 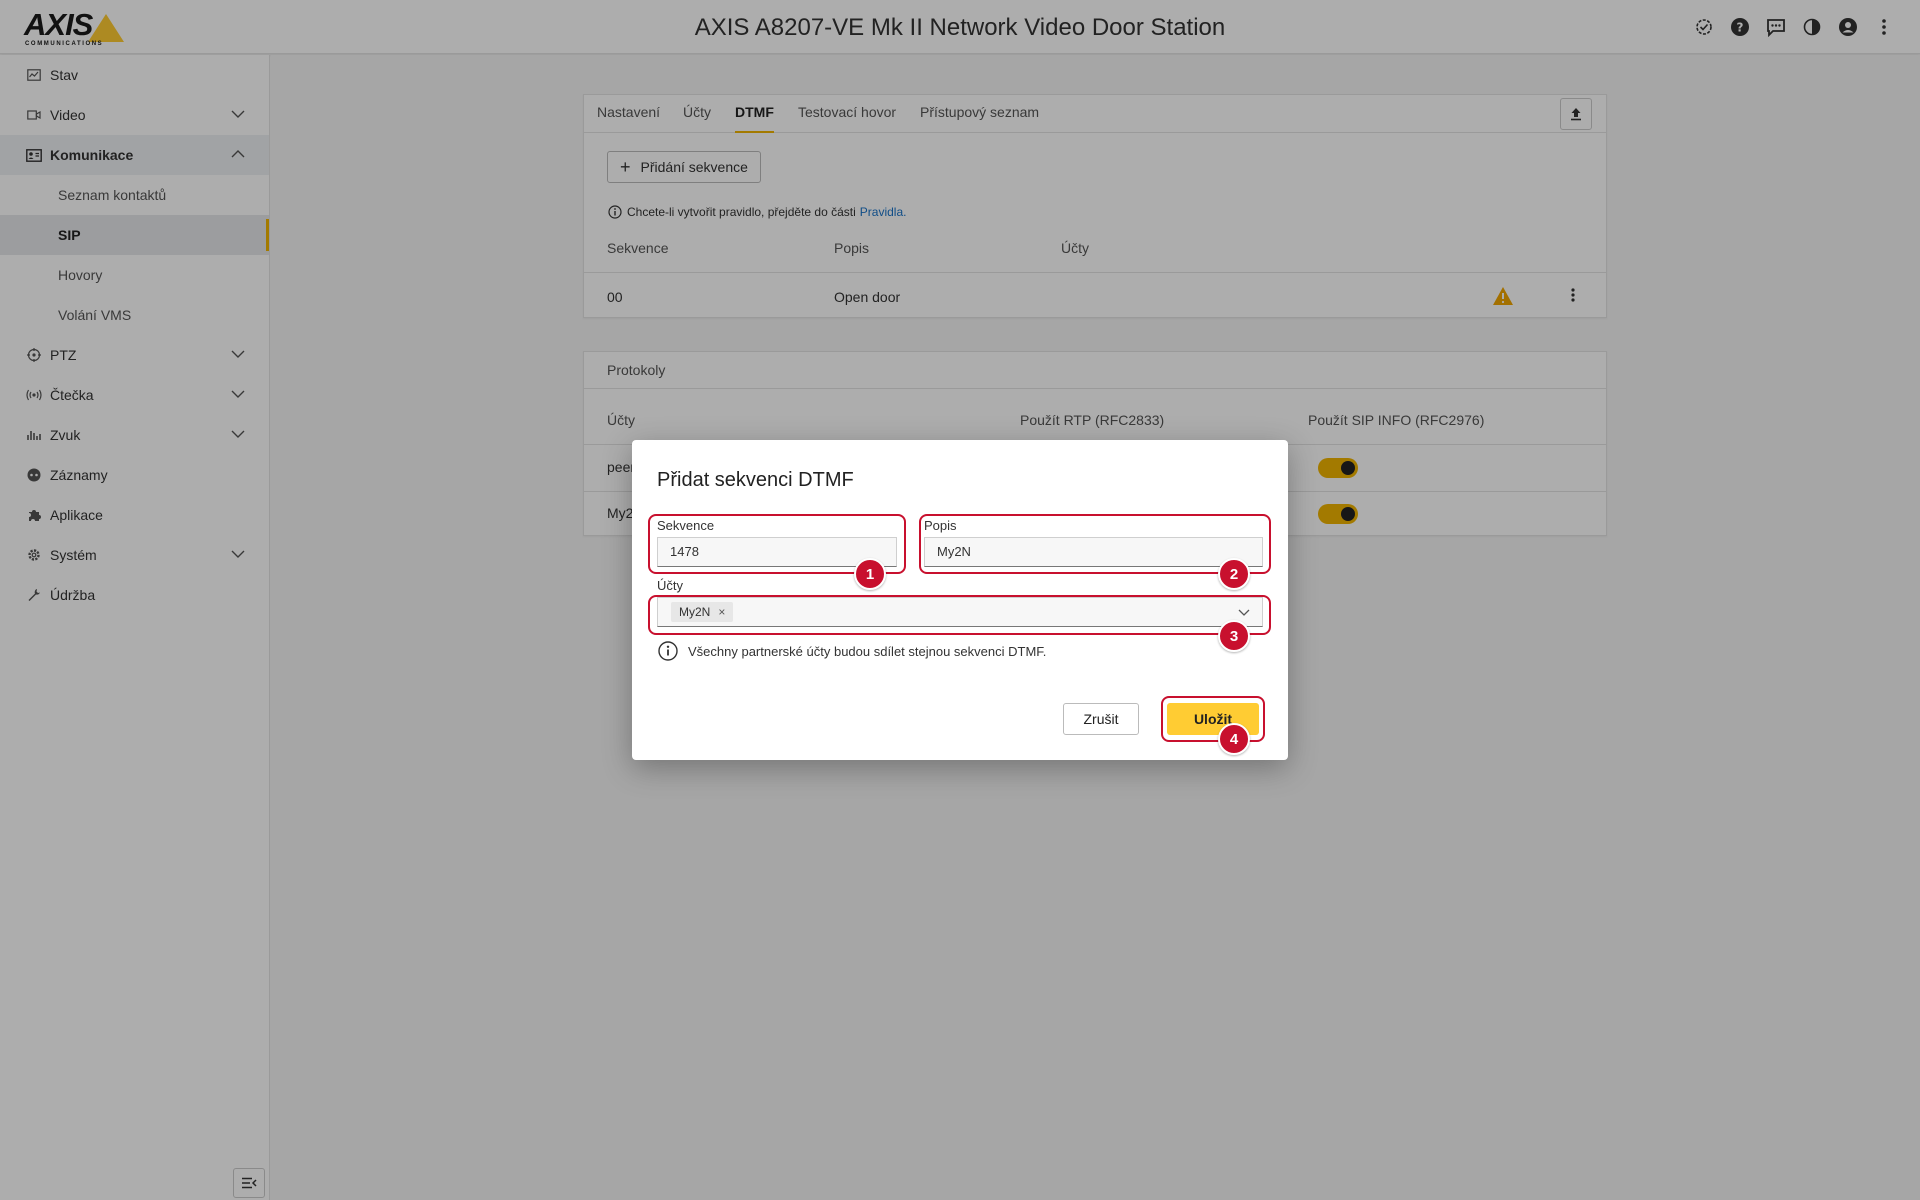 What do you see at coordinates (1101, 719) in the screenshot?
I see `cancel-button: Zrušit` at bounding box center [1101, 719].